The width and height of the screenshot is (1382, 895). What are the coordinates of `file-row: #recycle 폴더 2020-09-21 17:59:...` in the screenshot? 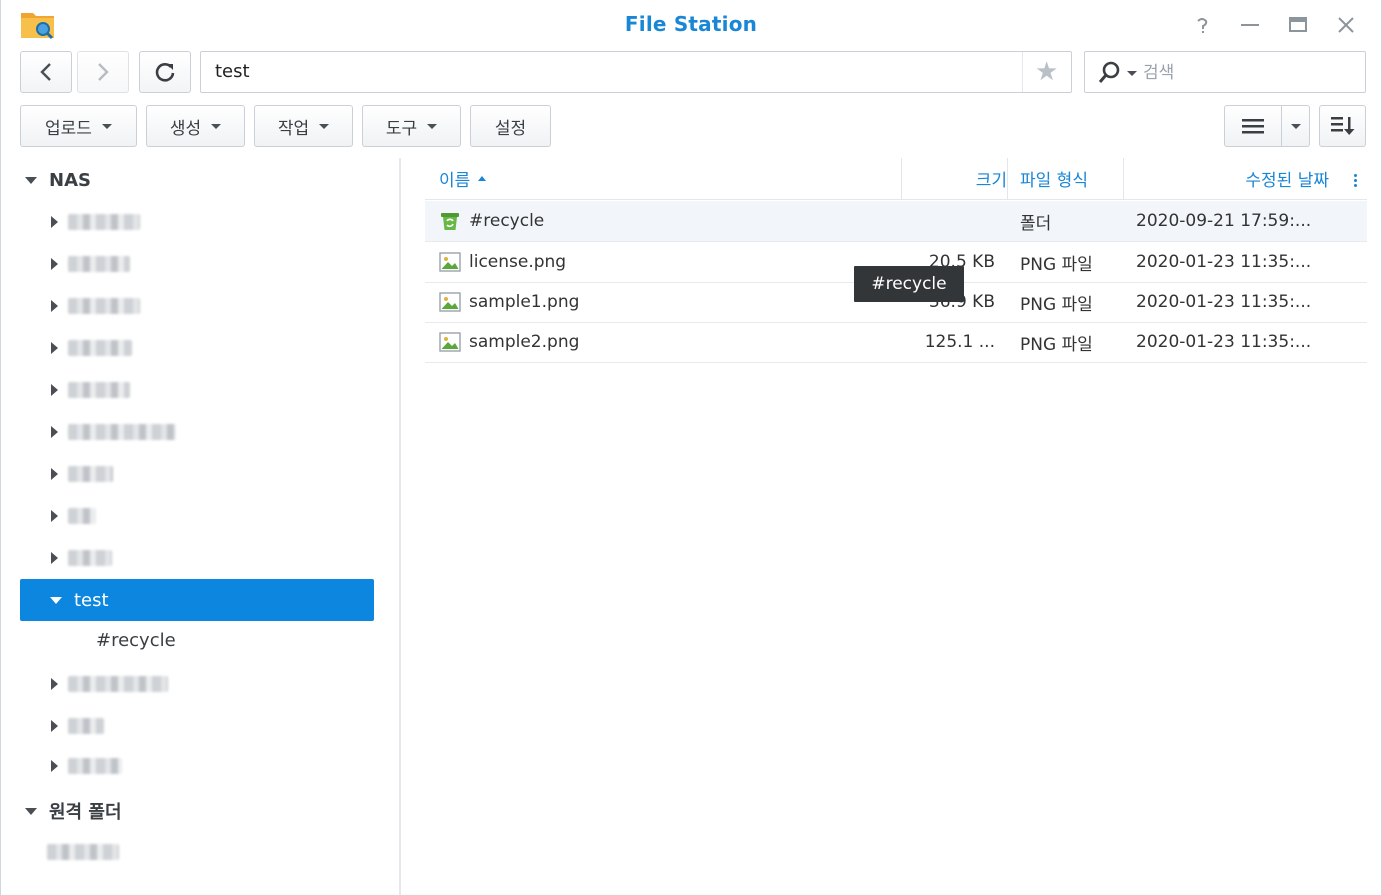 It's located at (896, 221).